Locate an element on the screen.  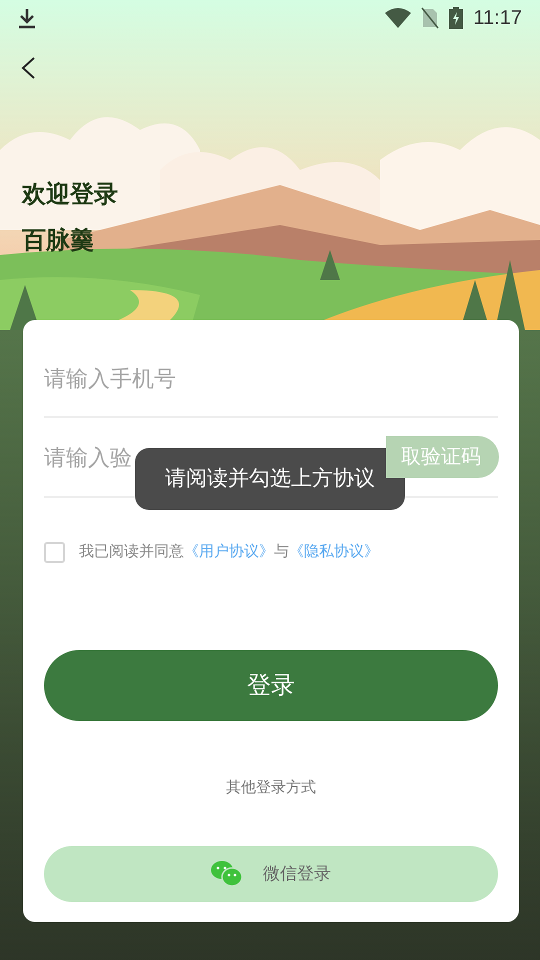
code-input: 请输入验 is located at coordinates (89, 457).